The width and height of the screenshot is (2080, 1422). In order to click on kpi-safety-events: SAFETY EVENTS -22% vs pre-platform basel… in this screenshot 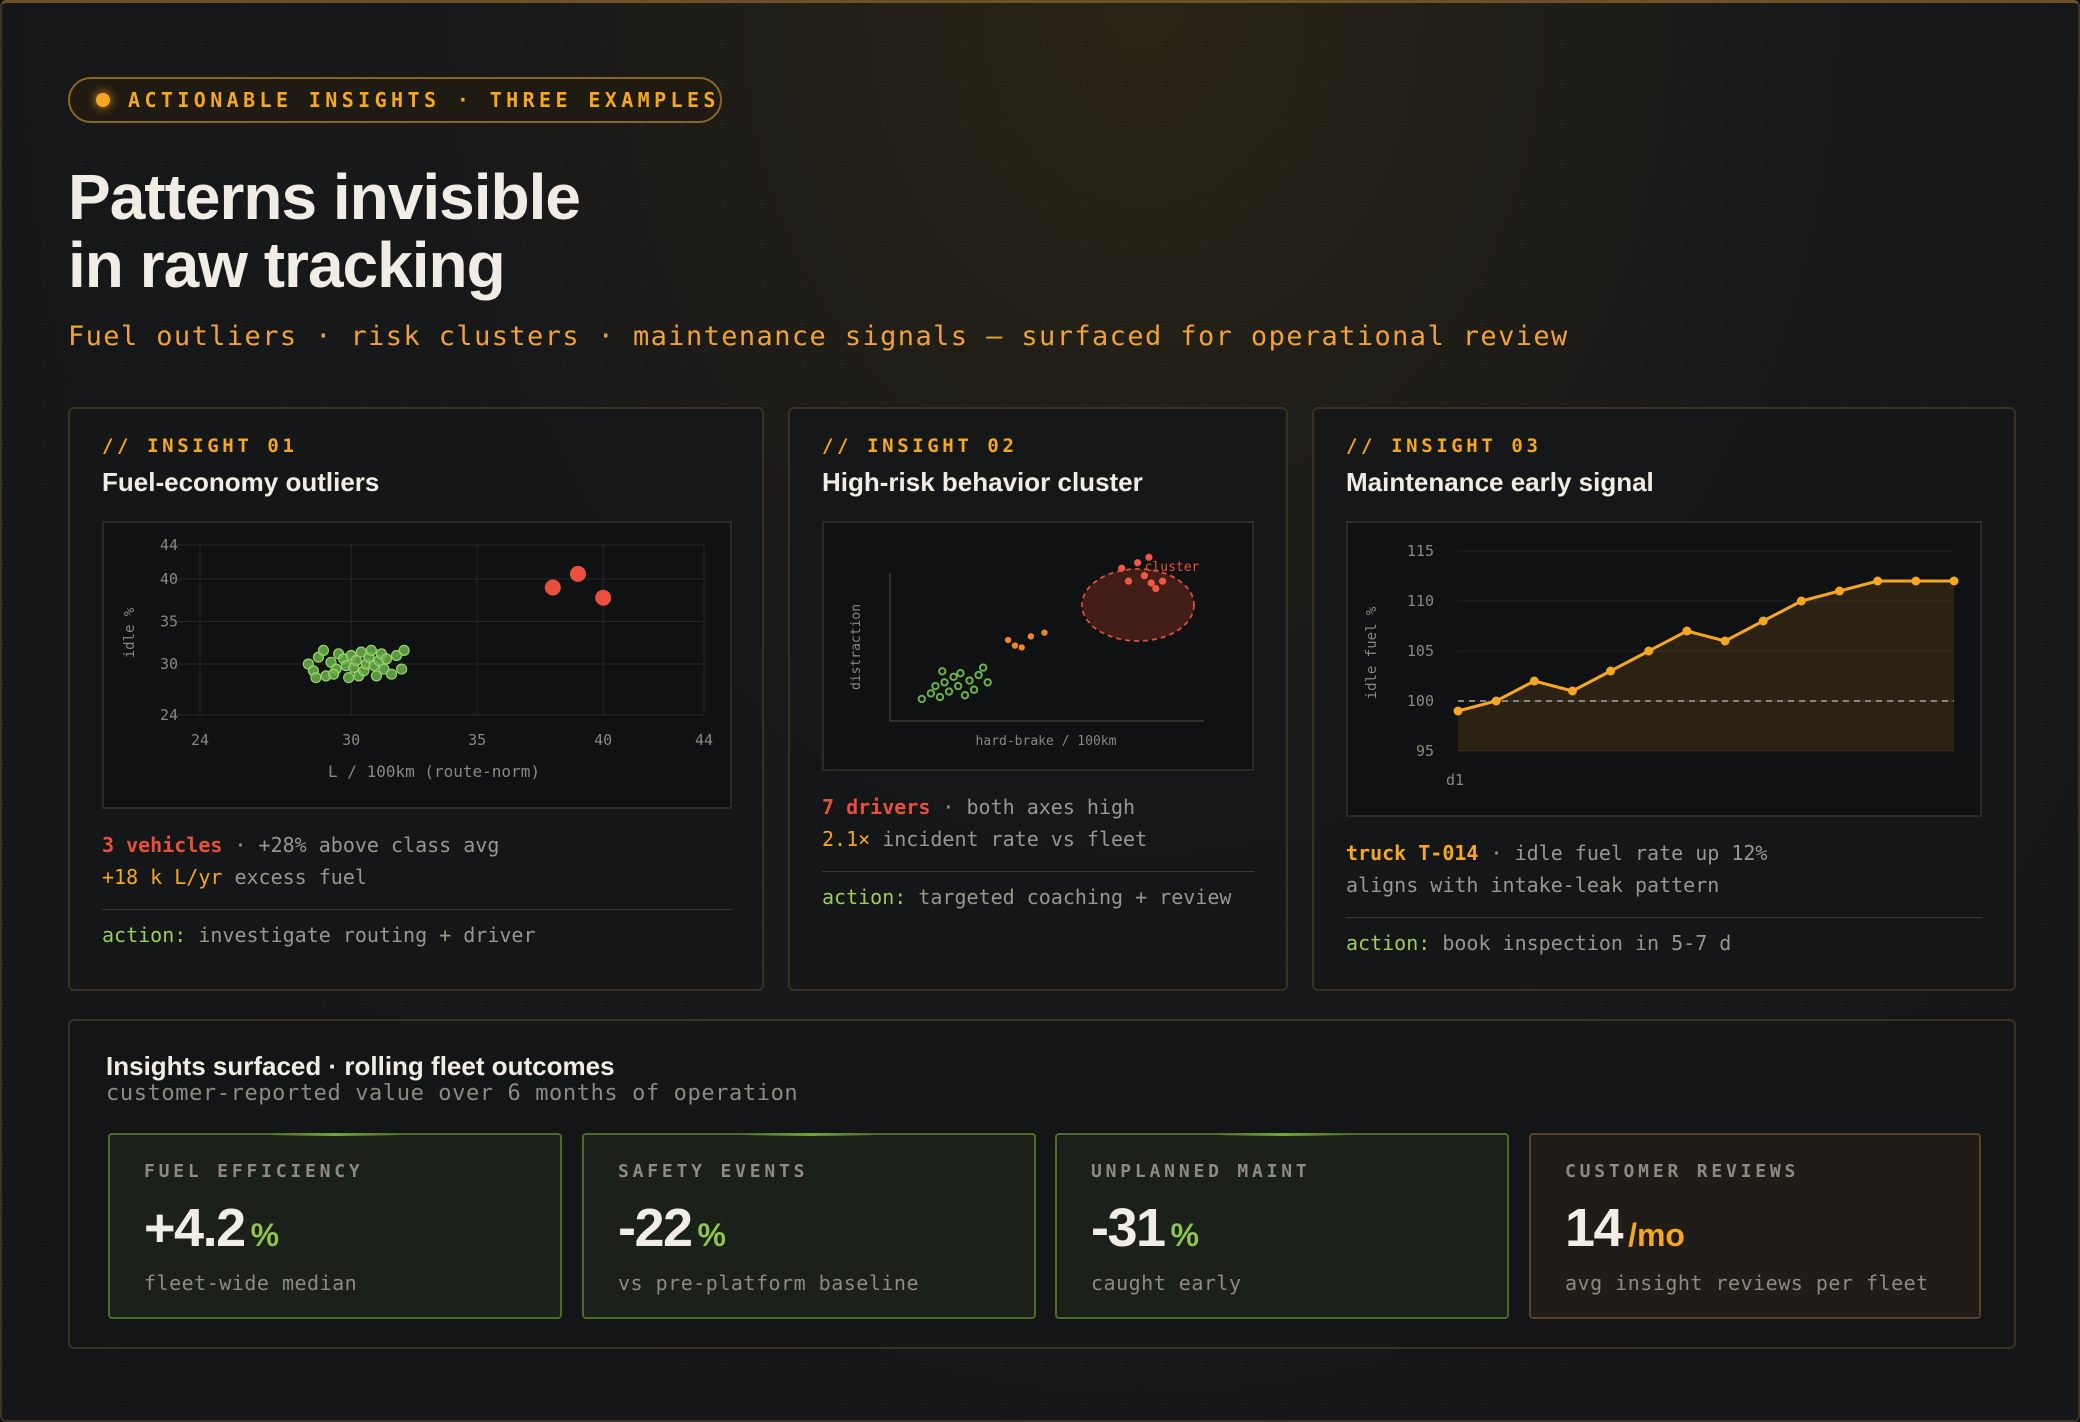, I will do `click(809, 1226)`.